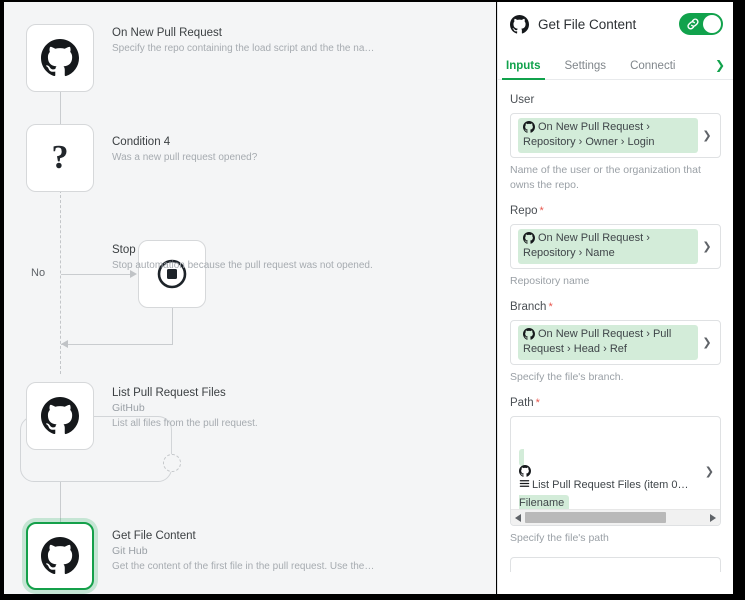 The height and width of the screenshot is (600, 745). Describe the element at coordinates (567, 377) in the screenshot. I see `field-hint-branch: Specify the file's branch.` at that location.